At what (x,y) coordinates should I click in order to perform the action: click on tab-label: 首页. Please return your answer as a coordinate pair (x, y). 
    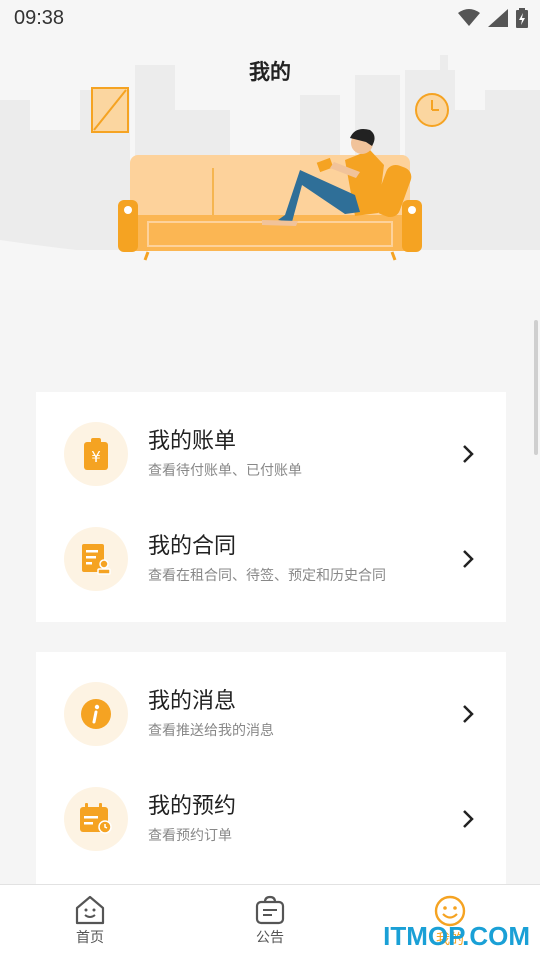
    Looking at the image, I should click on (90, 938).